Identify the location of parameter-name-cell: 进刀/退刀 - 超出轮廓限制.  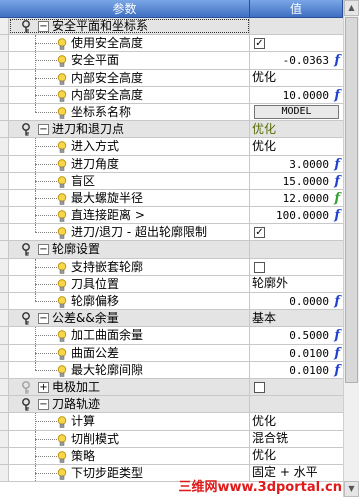
(129, 232).